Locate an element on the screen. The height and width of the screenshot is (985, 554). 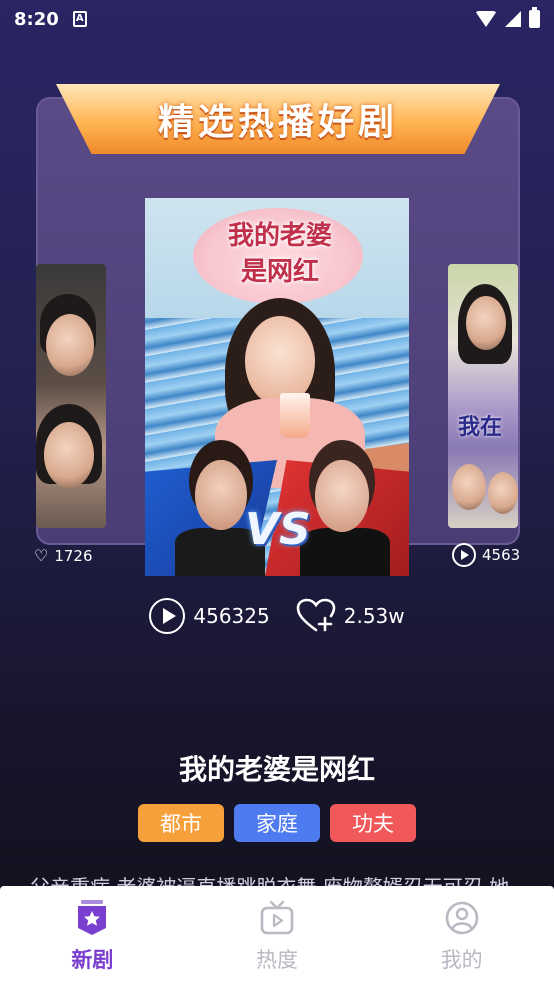
next-card-plays: 4563 is located at coordinates (501, 555).